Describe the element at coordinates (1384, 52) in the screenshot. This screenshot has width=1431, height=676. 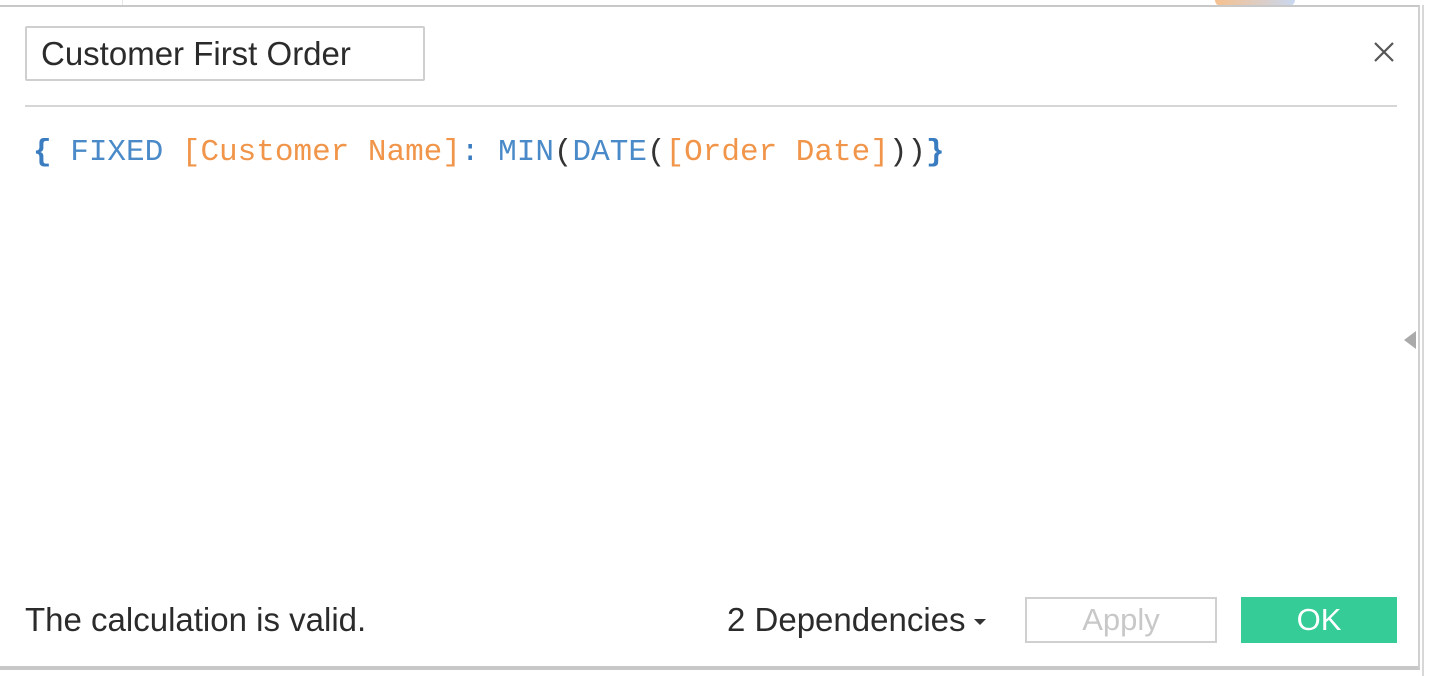
I see `close-icon` at that location.